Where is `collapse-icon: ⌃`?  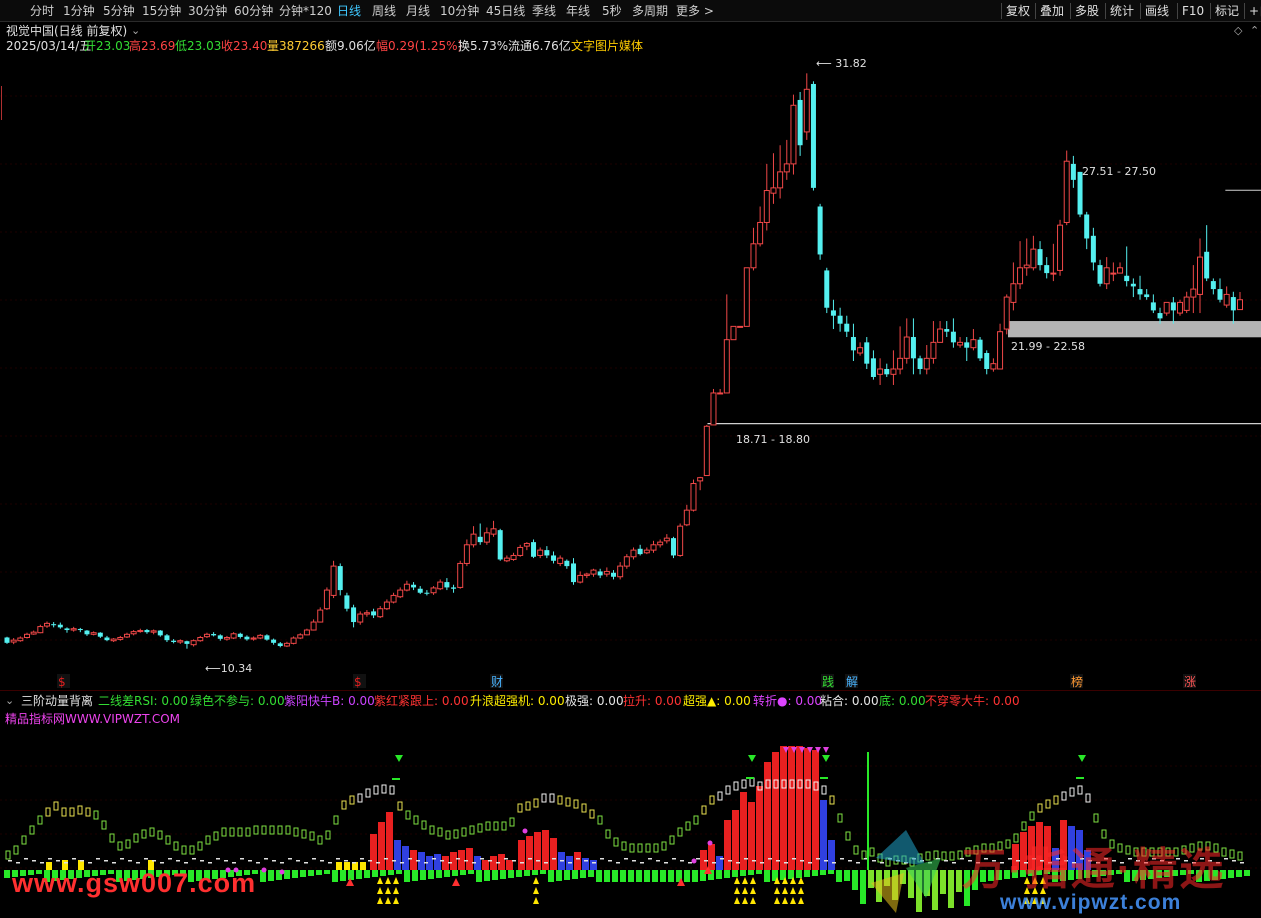
collapse-icon: ⌃ is located at coordinates (1254, 31).